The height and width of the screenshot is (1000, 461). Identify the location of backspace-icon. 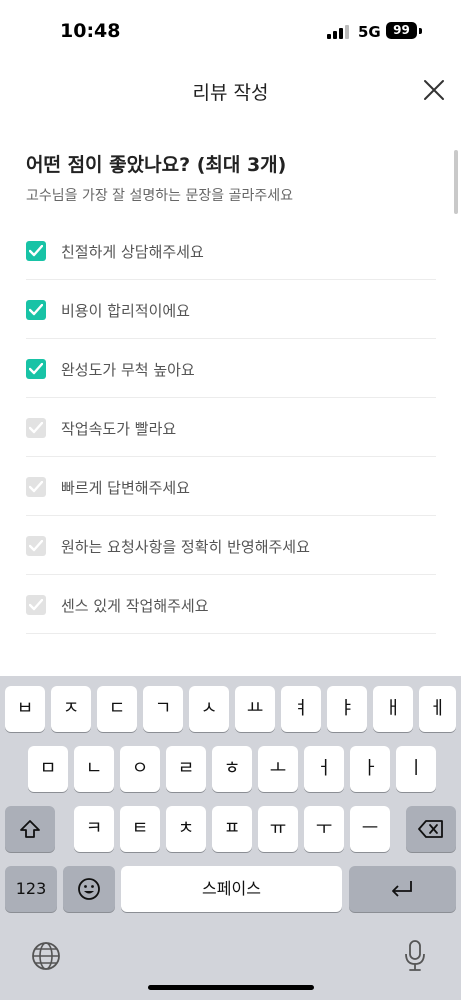
(430, 829).